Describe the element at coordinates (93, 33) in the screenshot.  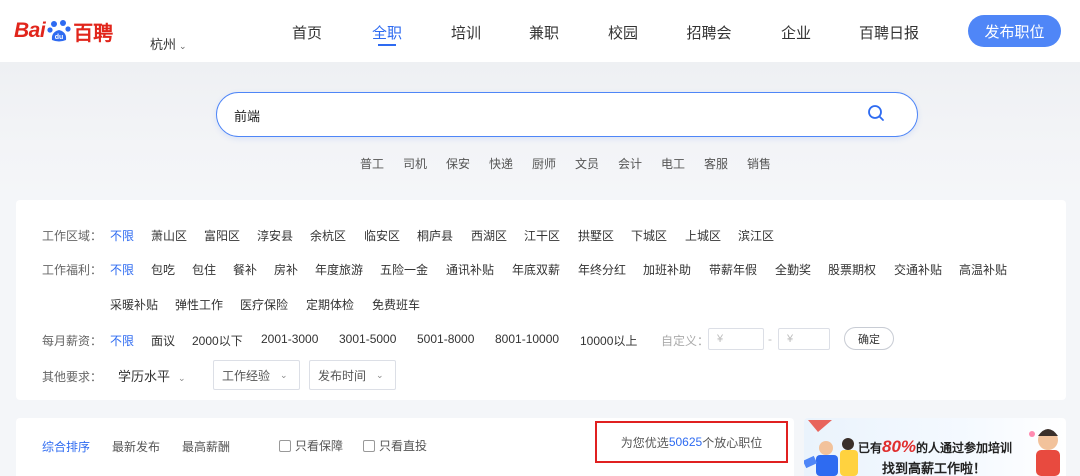
I see `logo-baipin-text: 百聘` at that location.